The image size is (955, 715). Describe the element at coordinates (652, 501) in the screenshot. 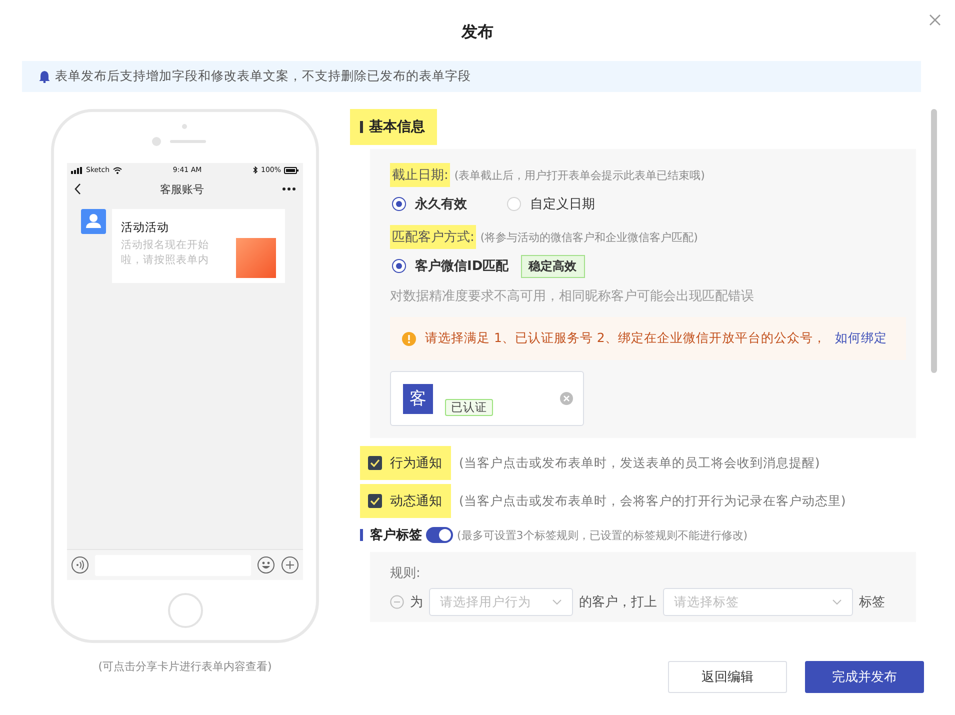

I see `notification-hint: (当客户点击或发布表单时，会将客户的打开行为记录在客户动态里)` at that location.